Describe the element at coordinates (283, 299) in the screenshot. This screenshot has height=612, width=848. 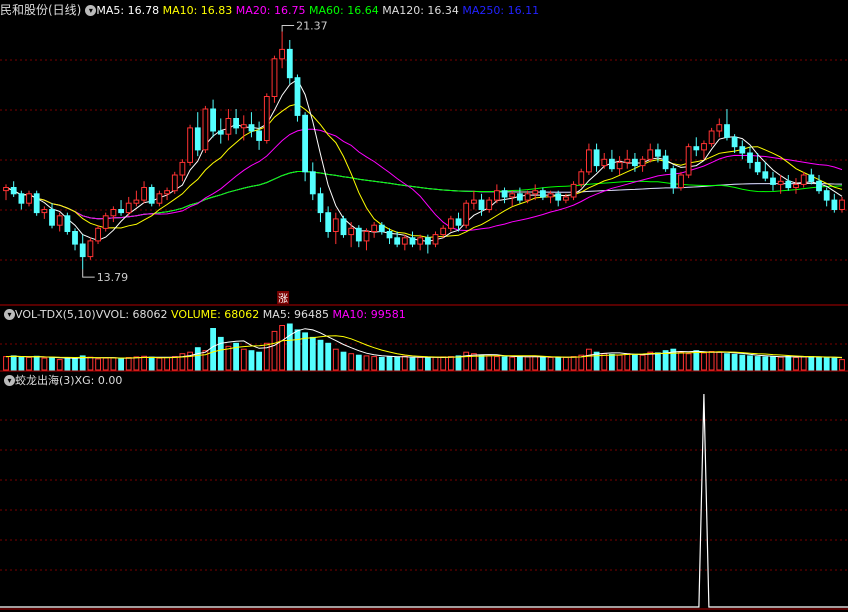
I see `limit-up-label: 涨` at that location.